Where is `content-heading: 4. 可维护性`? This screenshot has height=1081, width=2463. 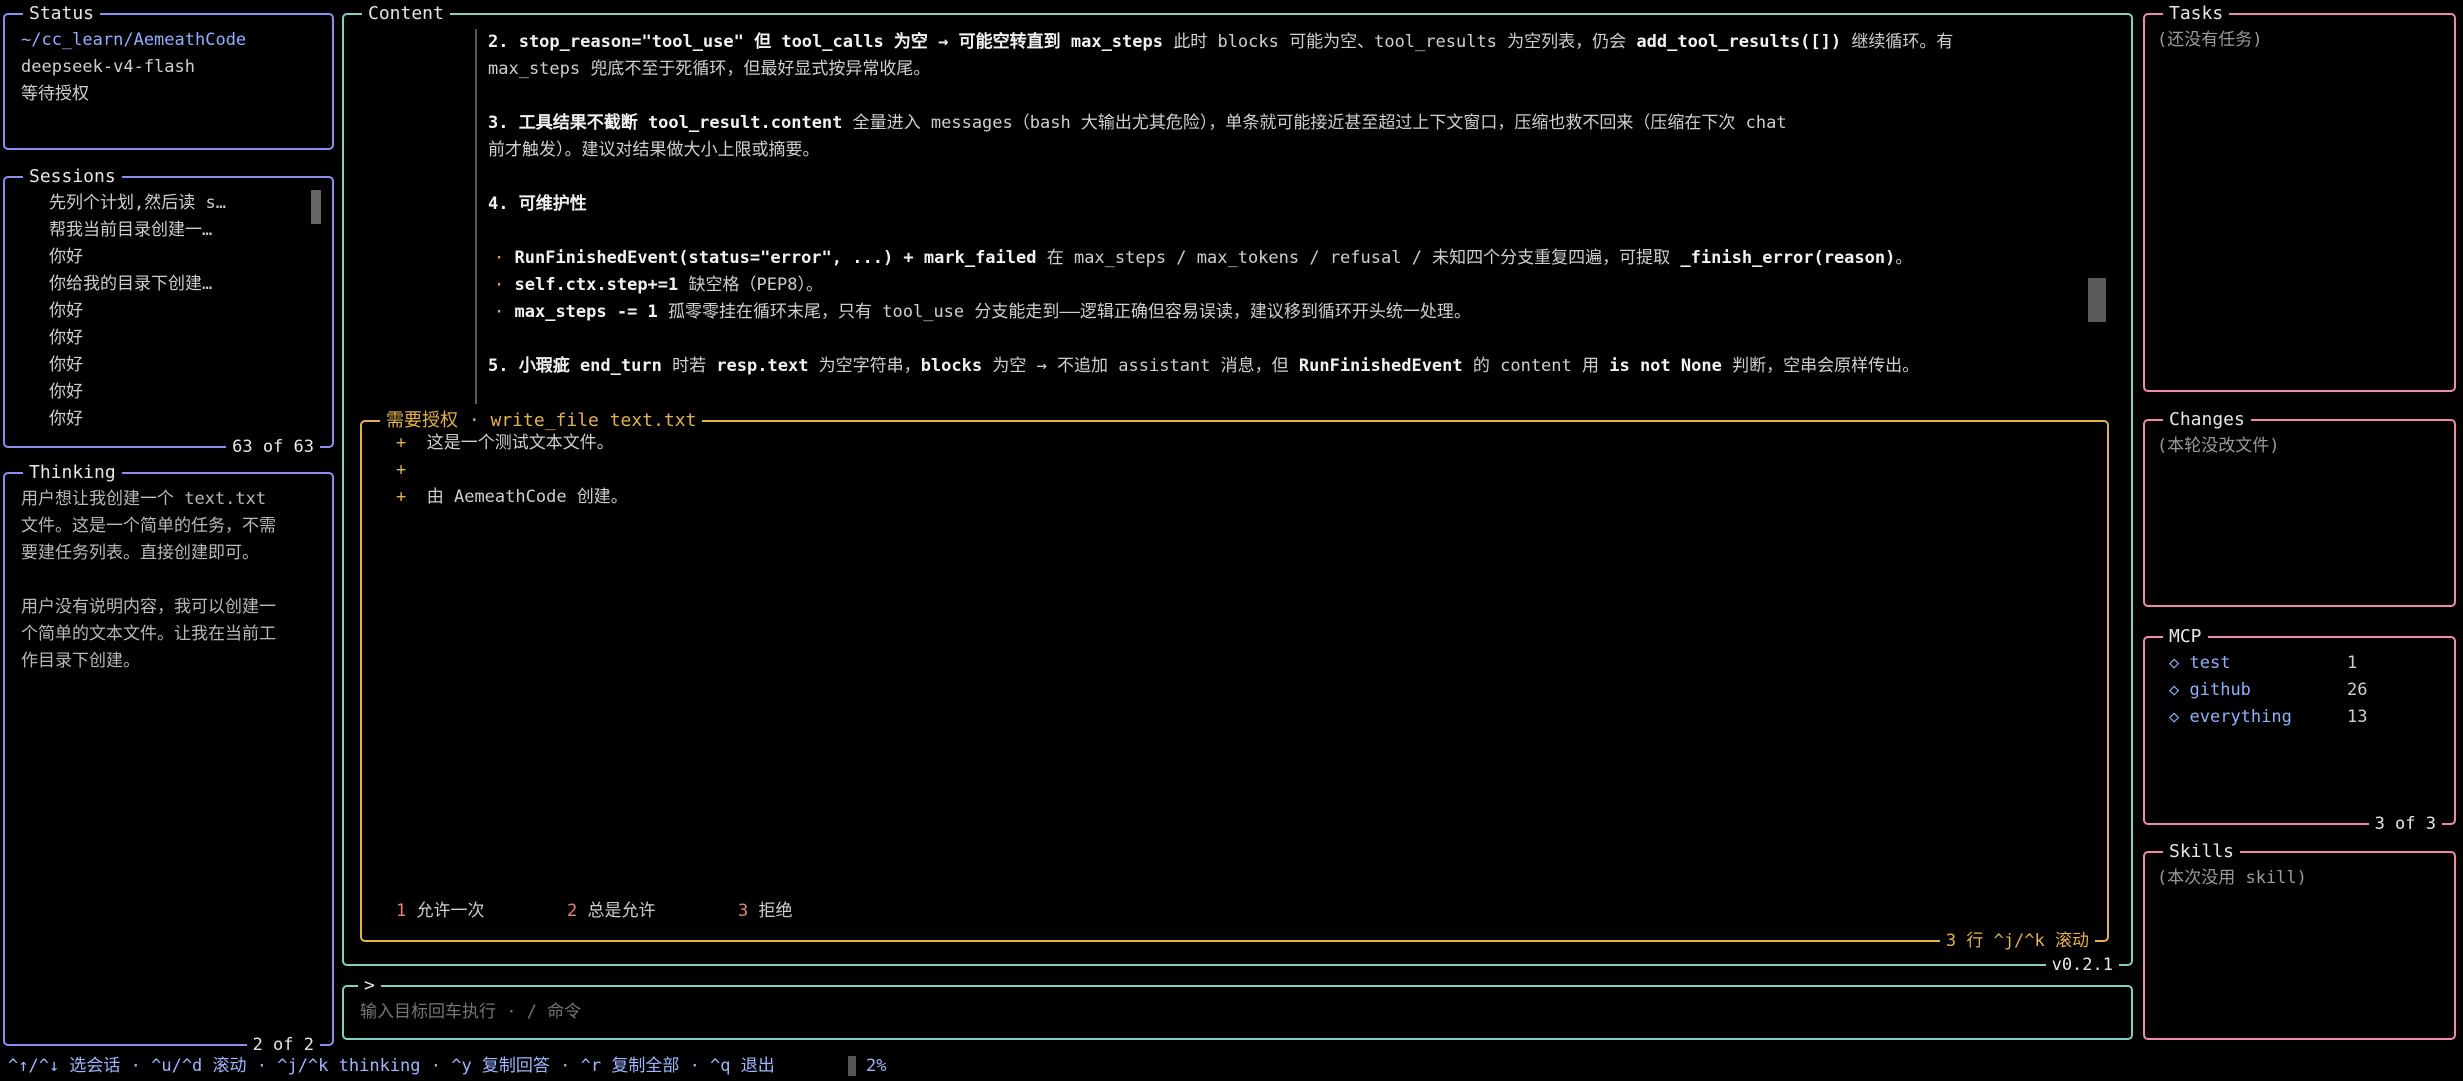 content-heading: 4. 可维护性 is located at coordinates (537, 204).